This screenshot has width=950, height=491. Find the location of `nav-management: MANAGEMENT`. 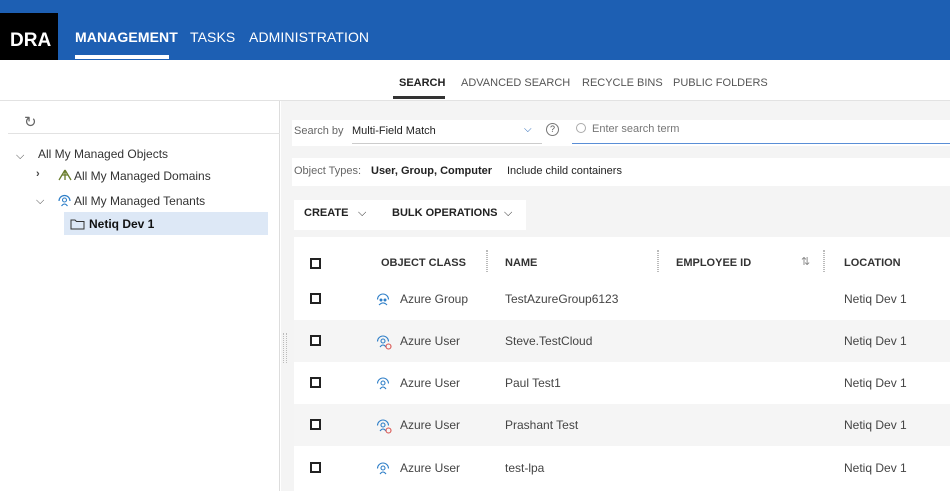

nav-management: MANAGEMENT is located at coordinates (126, 37).